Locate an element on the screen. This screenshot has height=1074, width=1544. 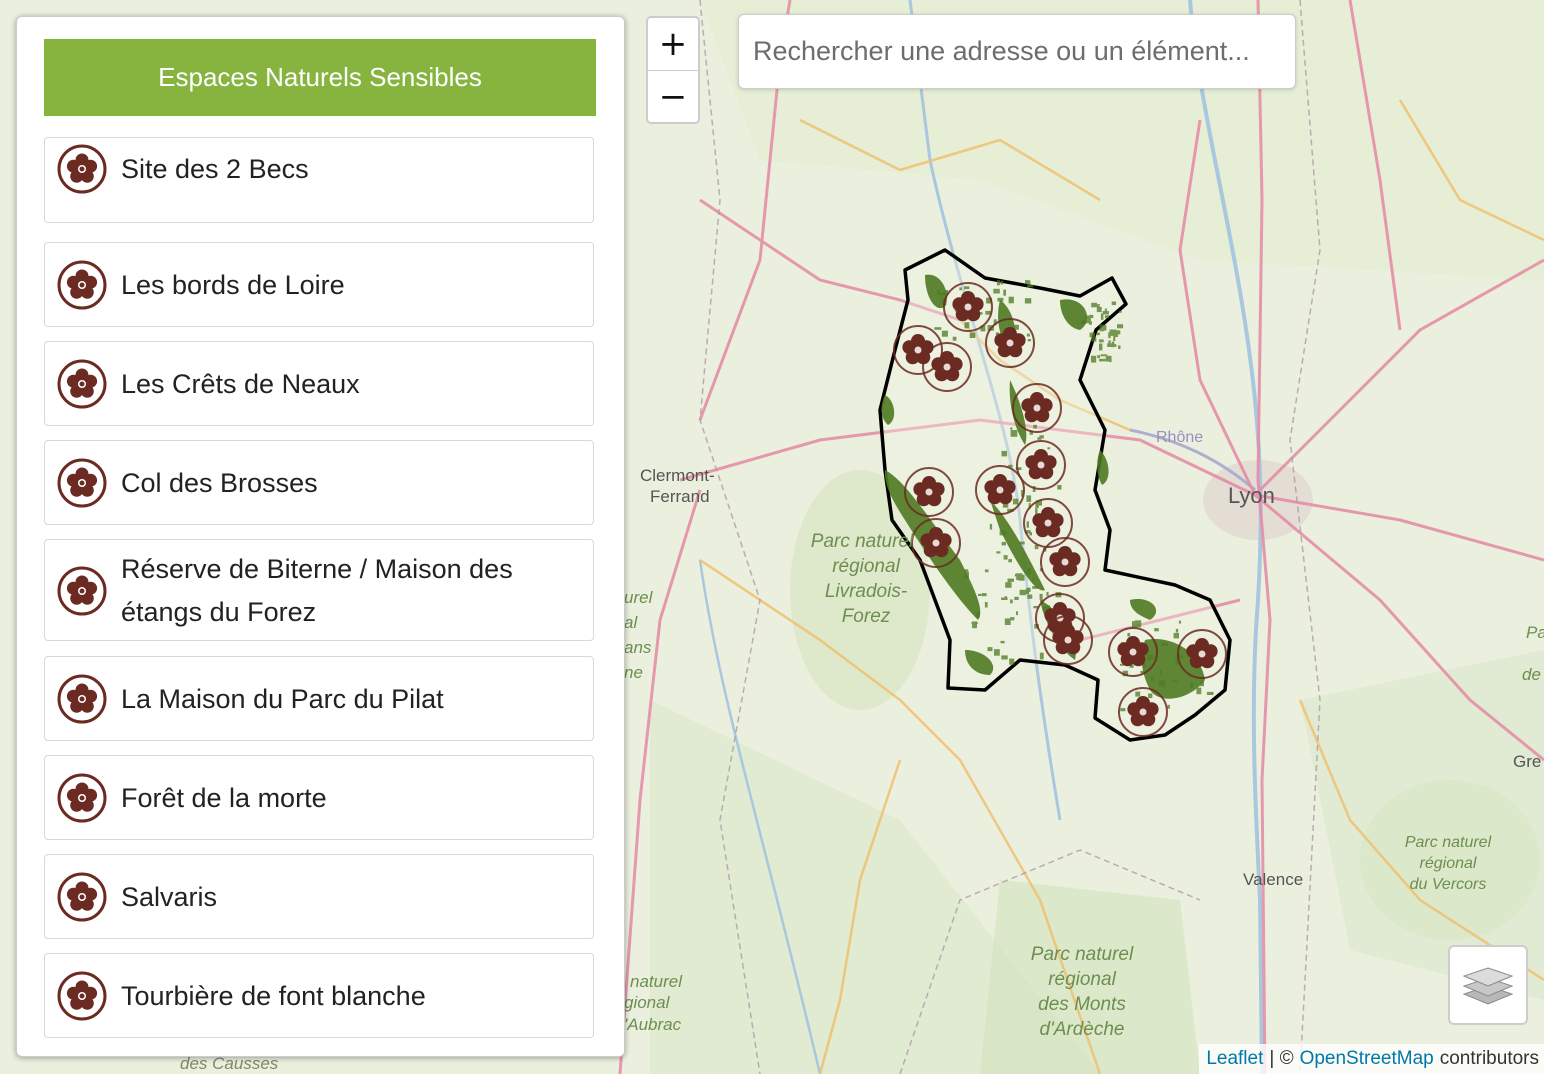
park-label-ardeche-1: Parc naturel is located at coordinates (1082, 954).